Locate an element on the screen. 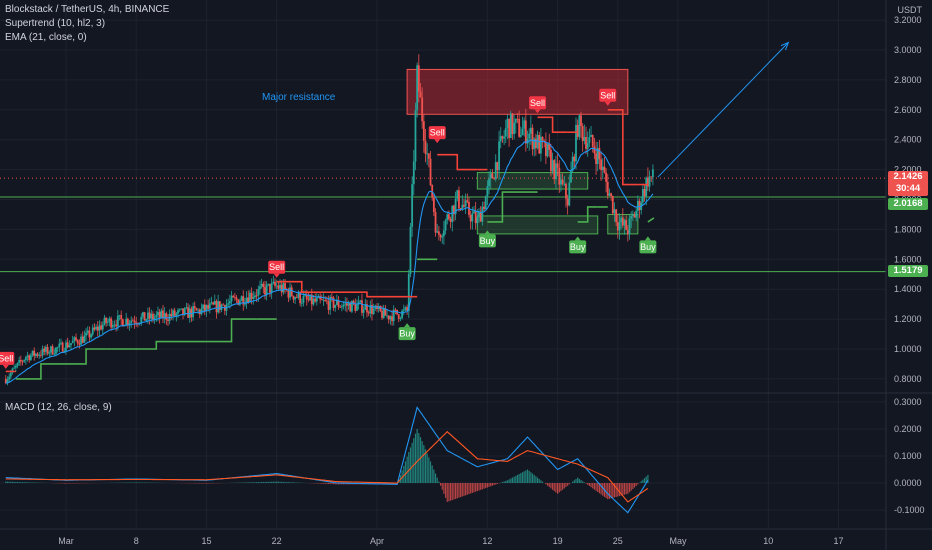 The width and height of the screenshot is (932, 550). macd-y-tick-label: 0.3000 is located at coordinates (908, 402).